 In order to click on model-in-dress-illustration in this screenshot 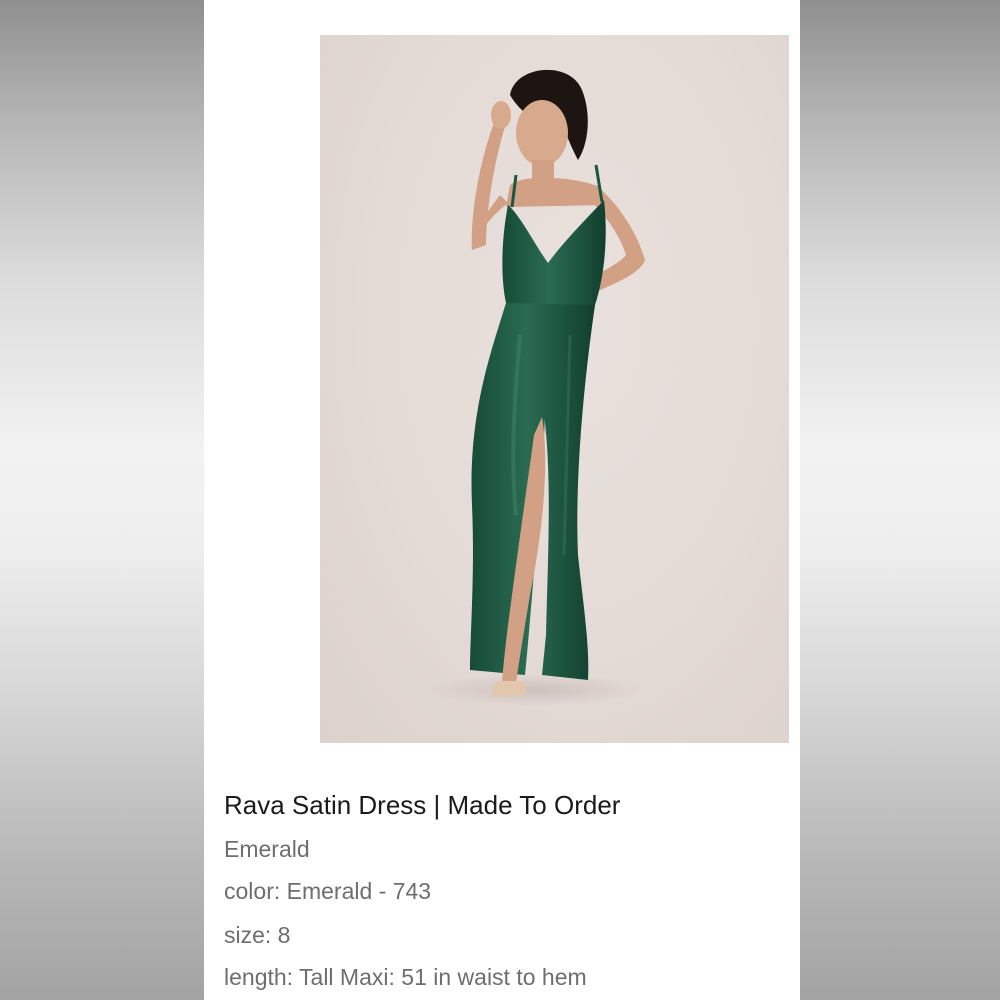, I will do `click(535, 387)`.